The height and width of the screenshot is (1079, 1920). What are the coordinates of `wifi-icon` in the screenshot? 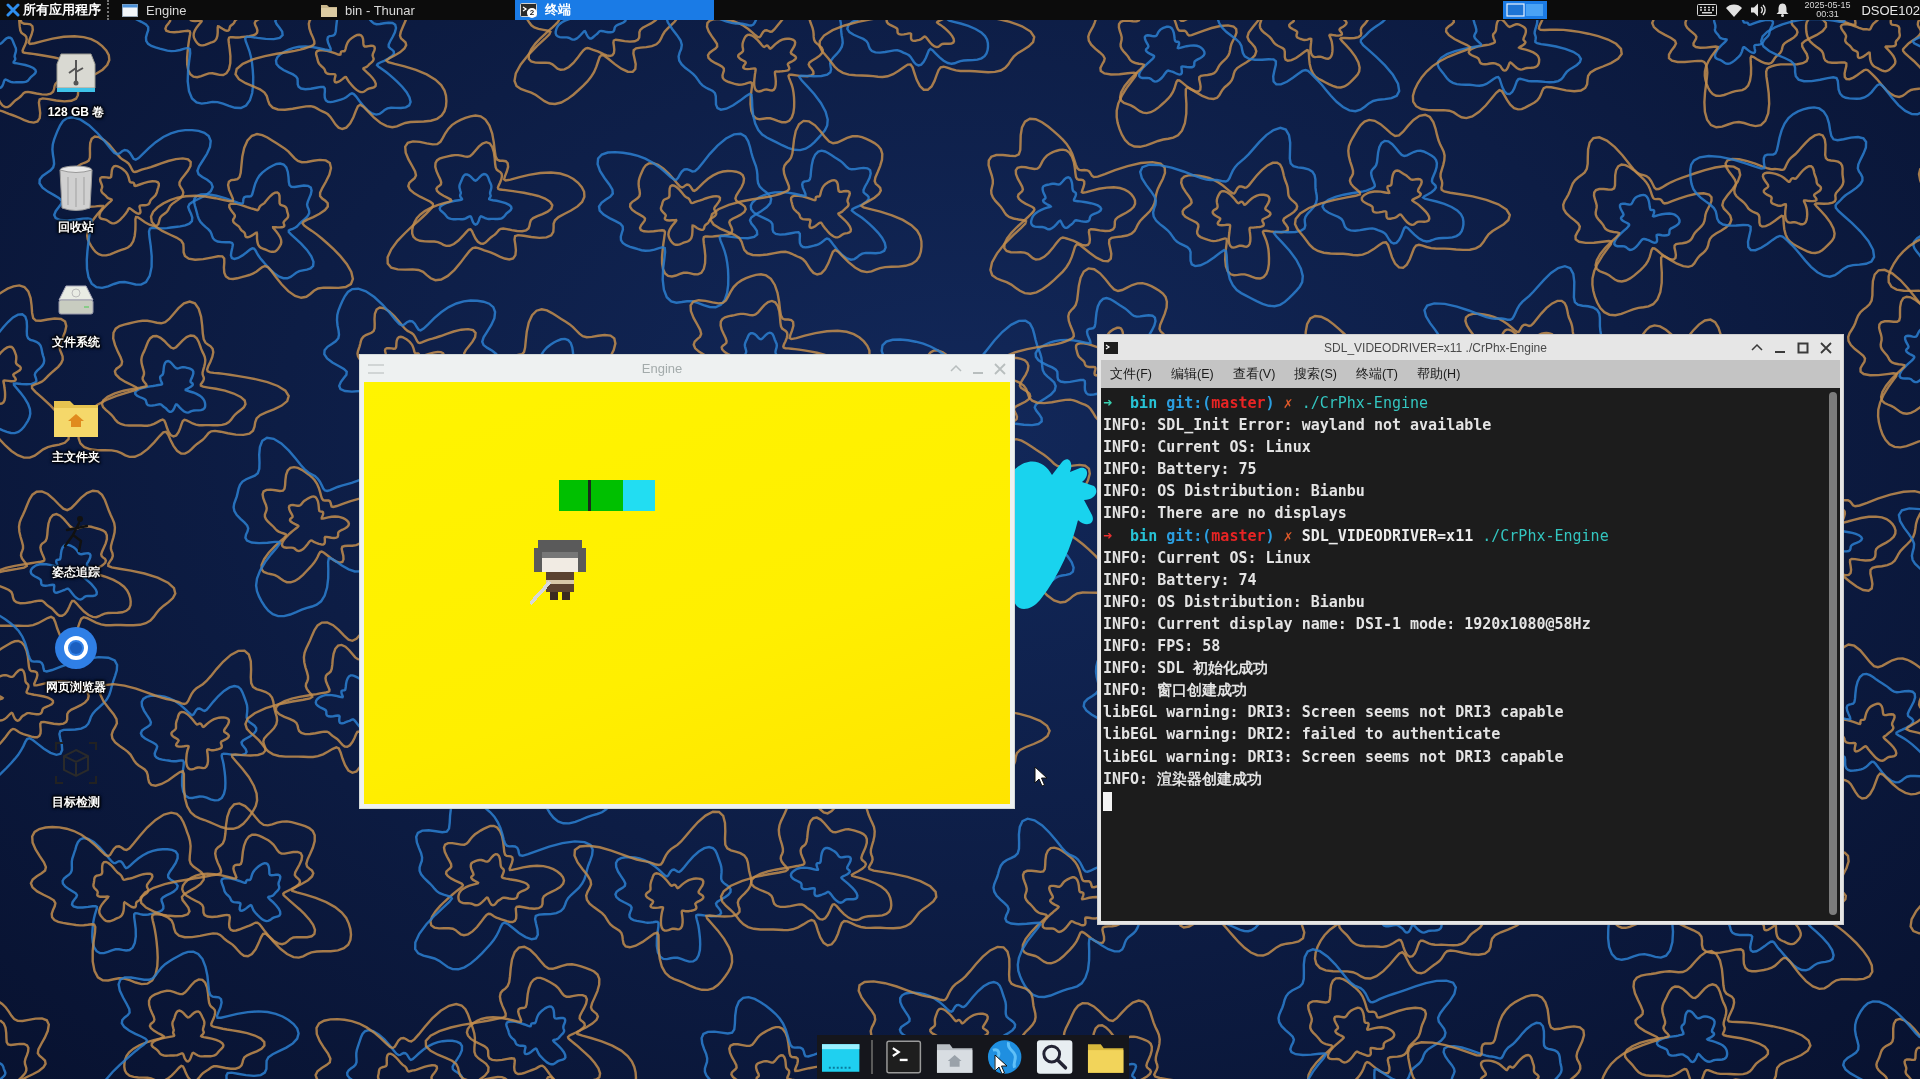 It's located at (1734, 10).